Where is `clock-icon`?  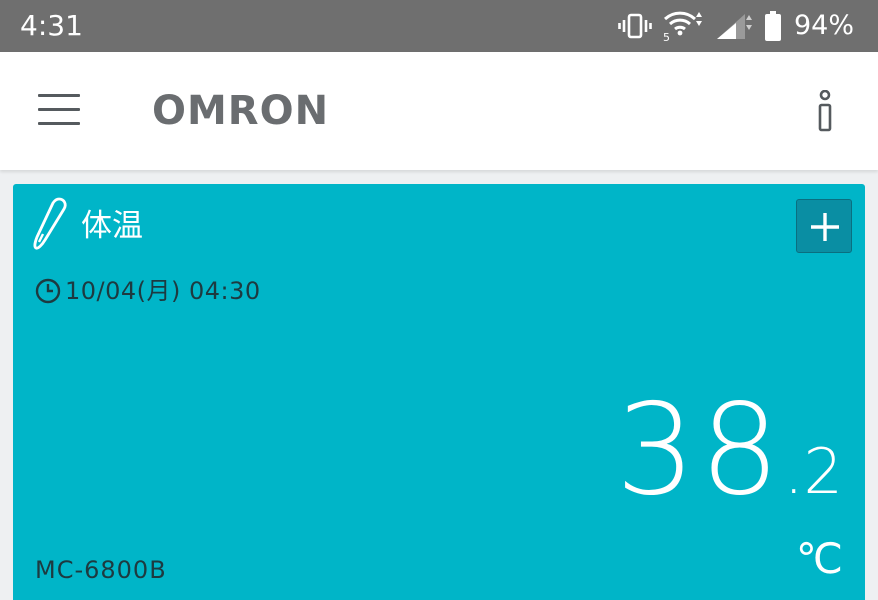
clock-icon is located at coordinates (48, 291).